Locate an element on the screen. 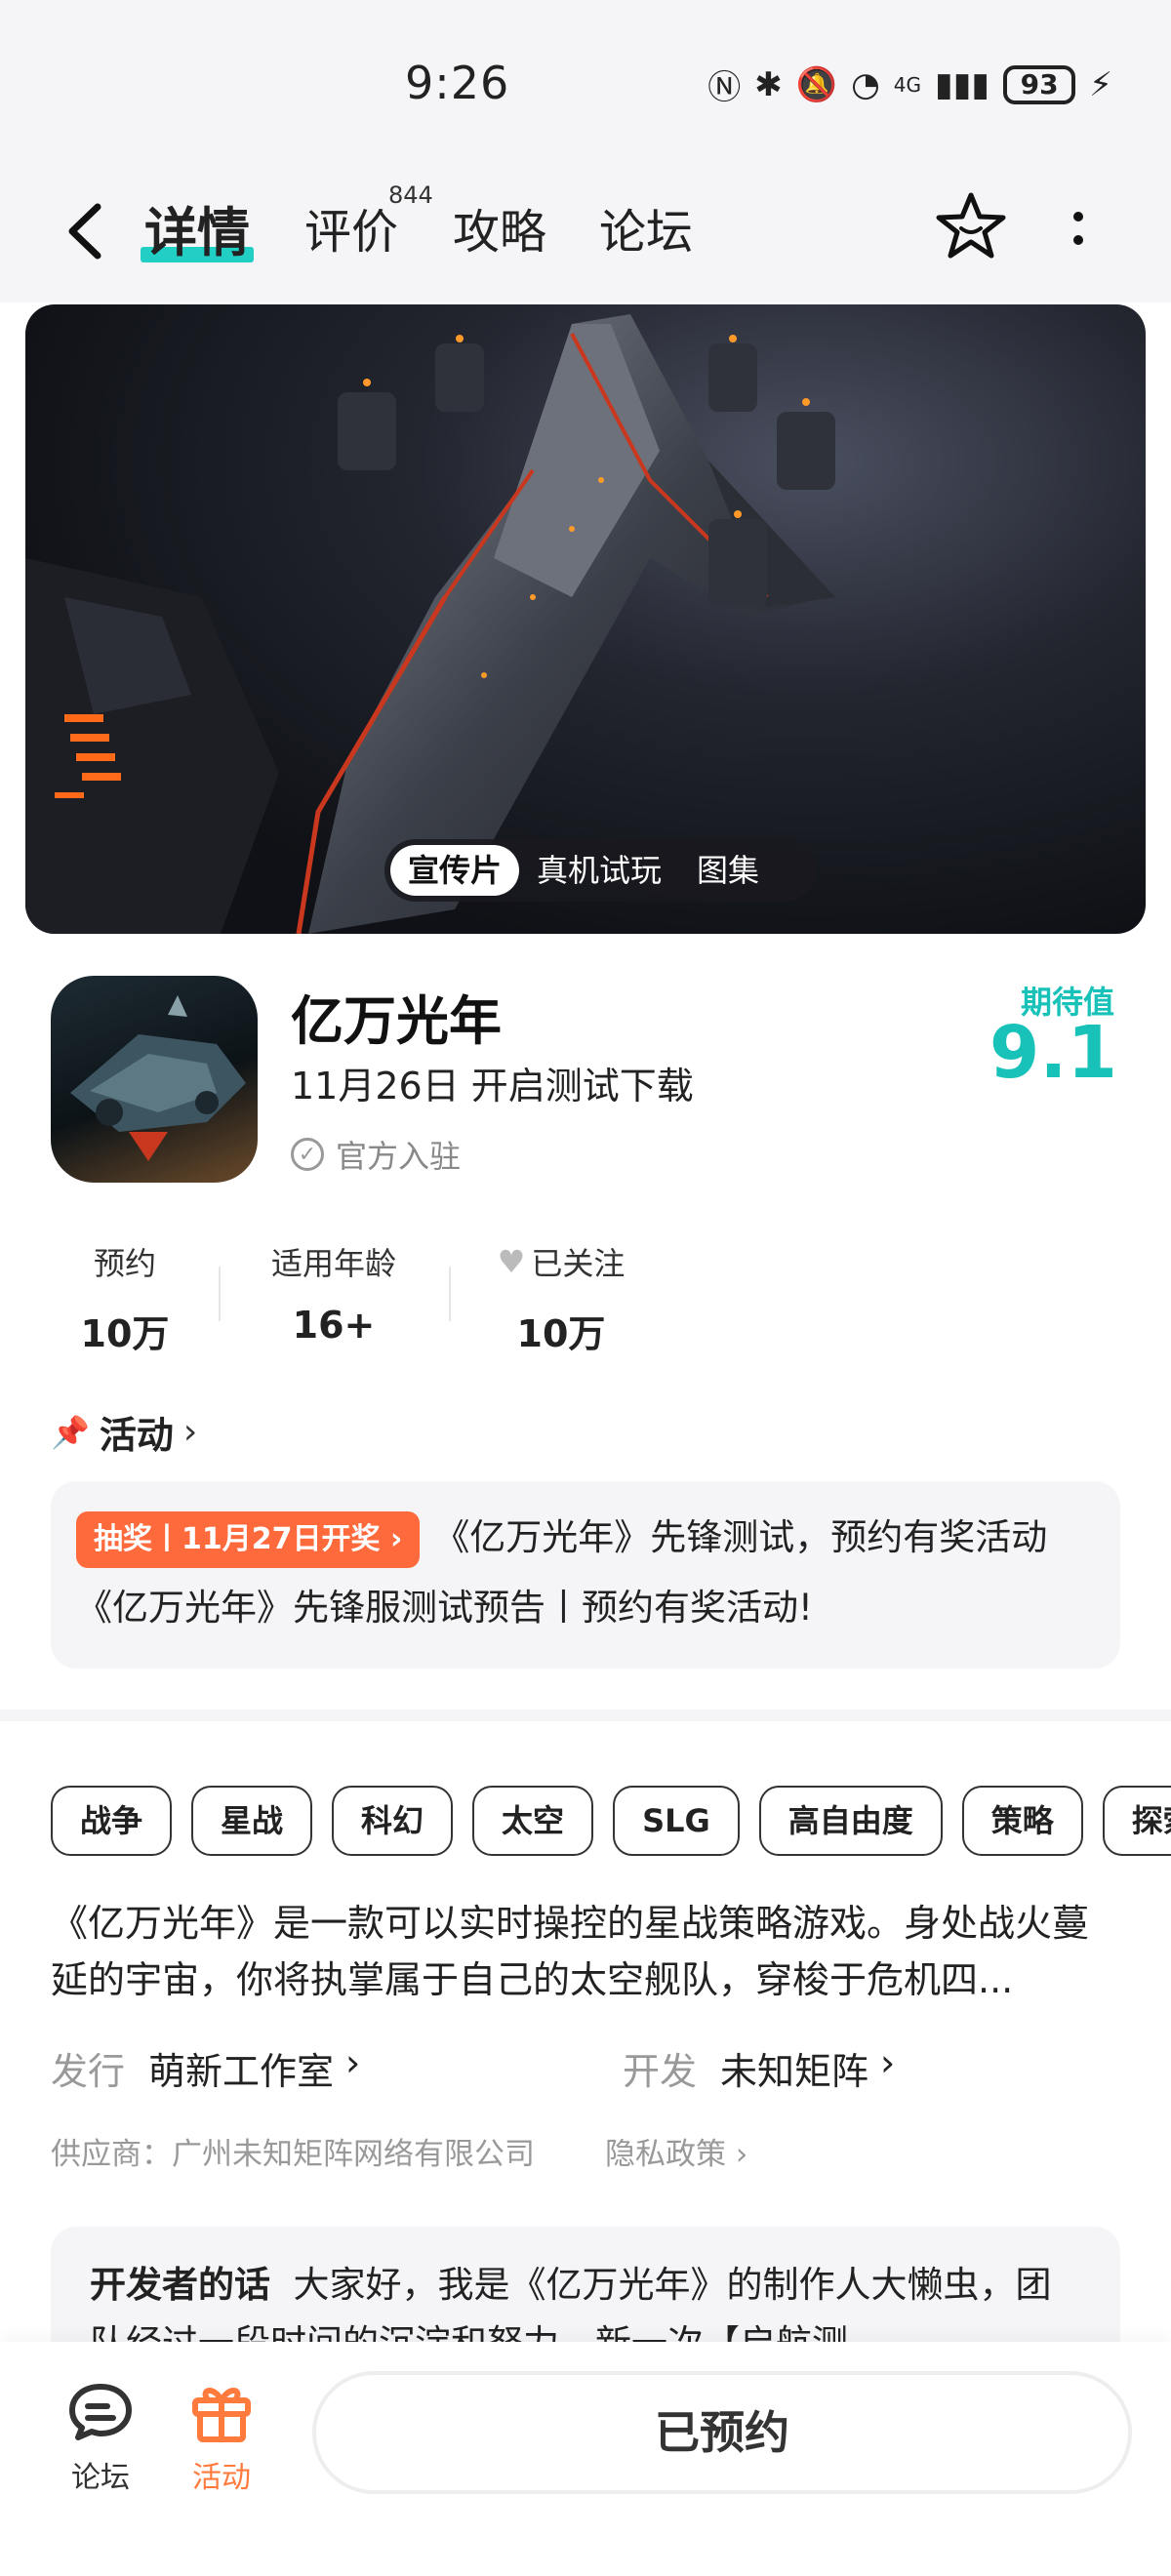  forum-label: 论坛 is located at coordinates (100, 2478).